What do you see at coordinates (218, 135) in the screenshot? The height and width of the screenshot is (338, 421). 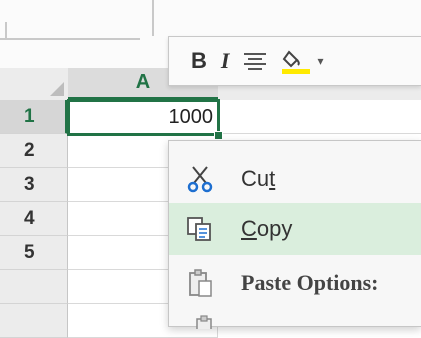 I see `fill-handle` at bounding box center [218, 135].